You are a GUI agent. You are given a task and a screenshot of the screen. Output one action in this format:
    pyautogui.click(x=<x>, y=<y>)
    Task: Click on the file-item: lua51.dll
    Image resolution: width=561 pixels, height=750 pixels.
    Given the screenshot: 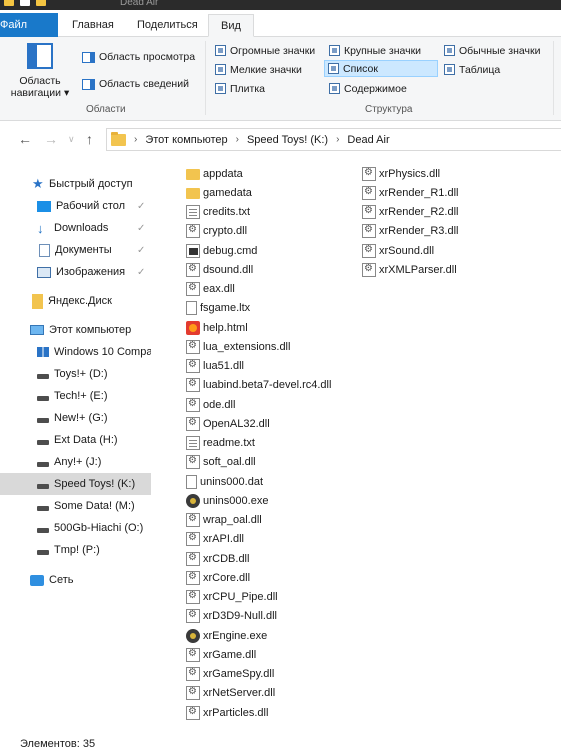 What is the action you would take?
    pyautogui.click(x=215, y=366)
    